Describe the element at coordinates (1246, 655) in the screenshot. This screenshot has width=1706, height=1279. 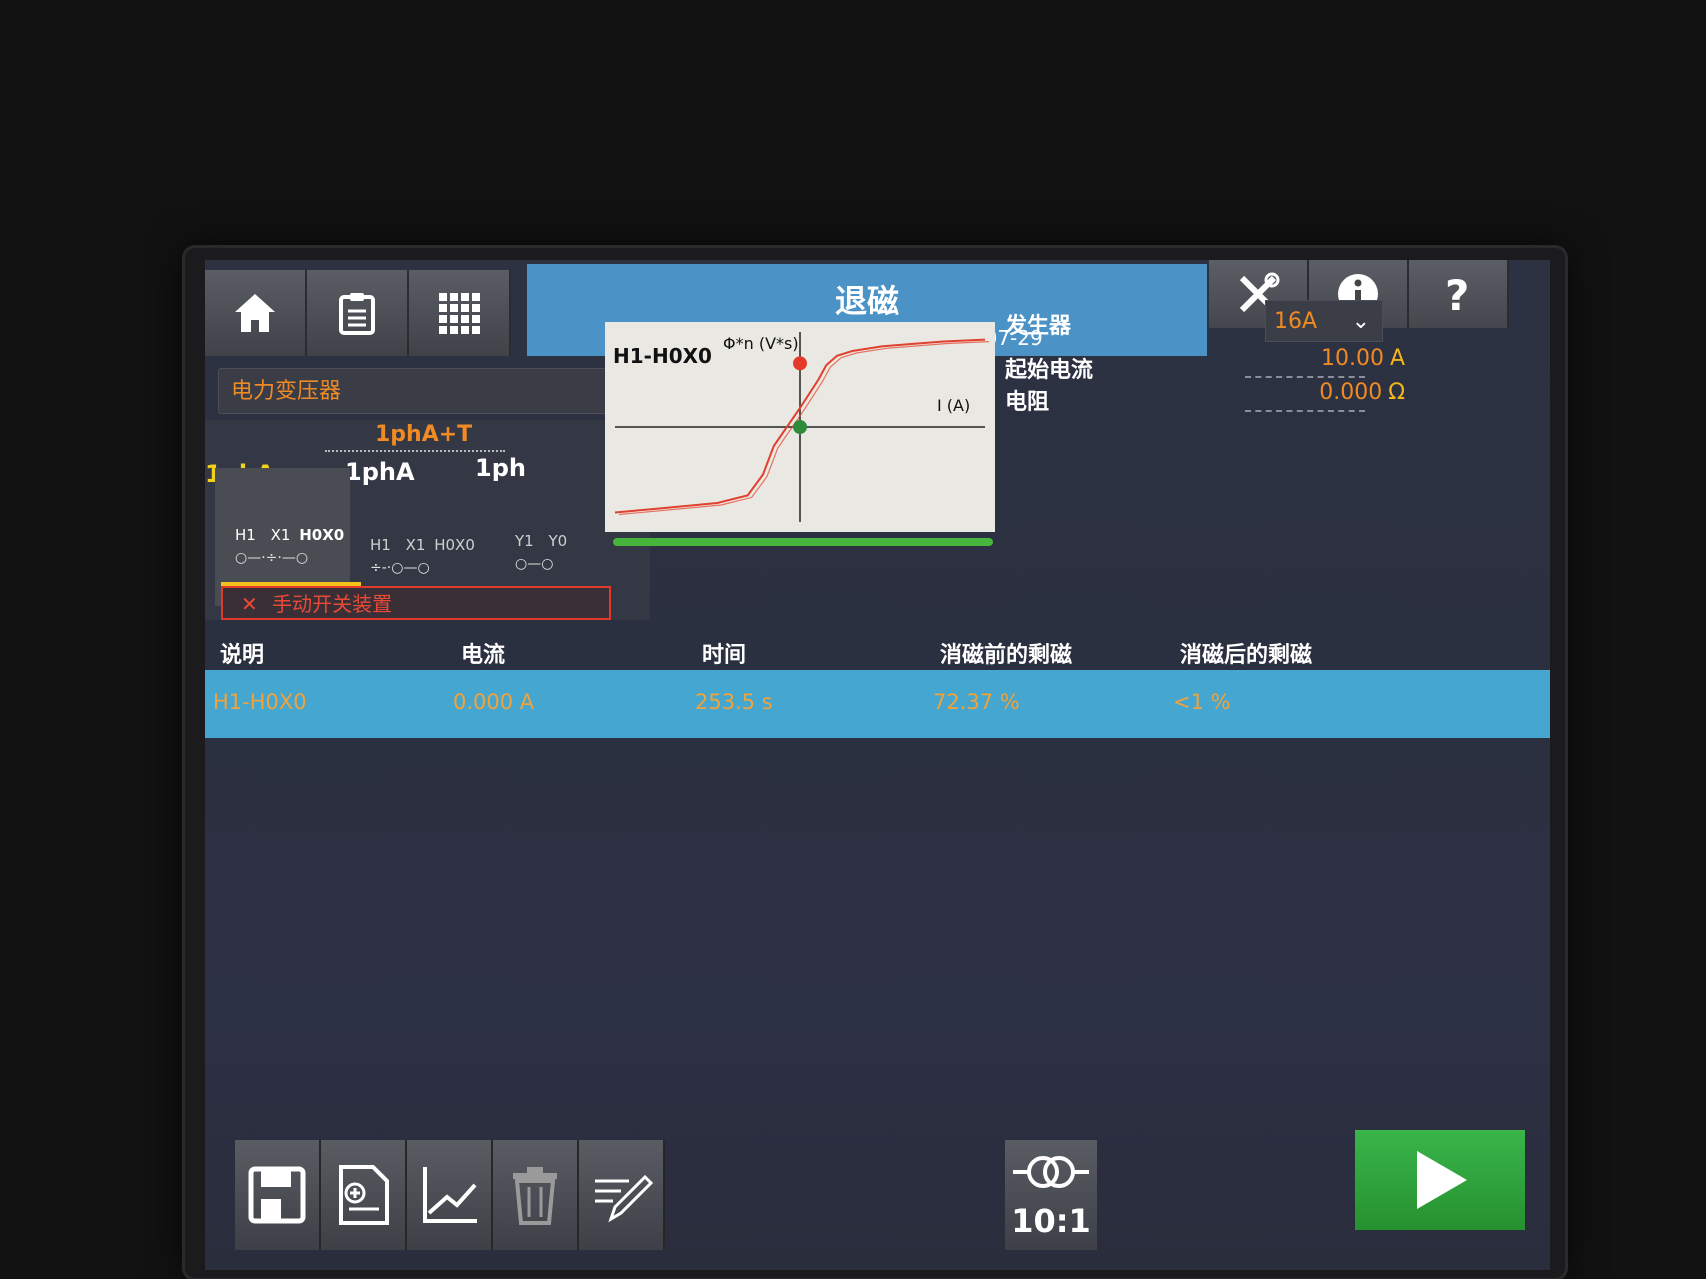
I see `col-remanence-after: 消磁后的剩磁` at that location.